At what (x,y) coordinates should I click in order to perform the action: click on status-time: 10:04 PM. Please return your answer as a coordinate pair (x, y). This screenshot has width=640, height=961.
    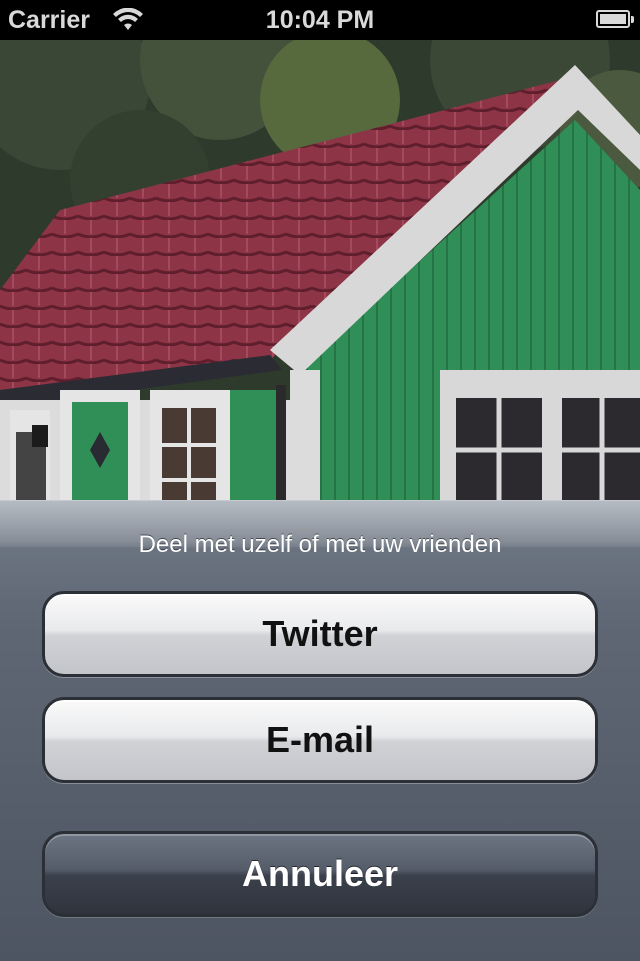
    Looking at the image, I should click on (320, 20).